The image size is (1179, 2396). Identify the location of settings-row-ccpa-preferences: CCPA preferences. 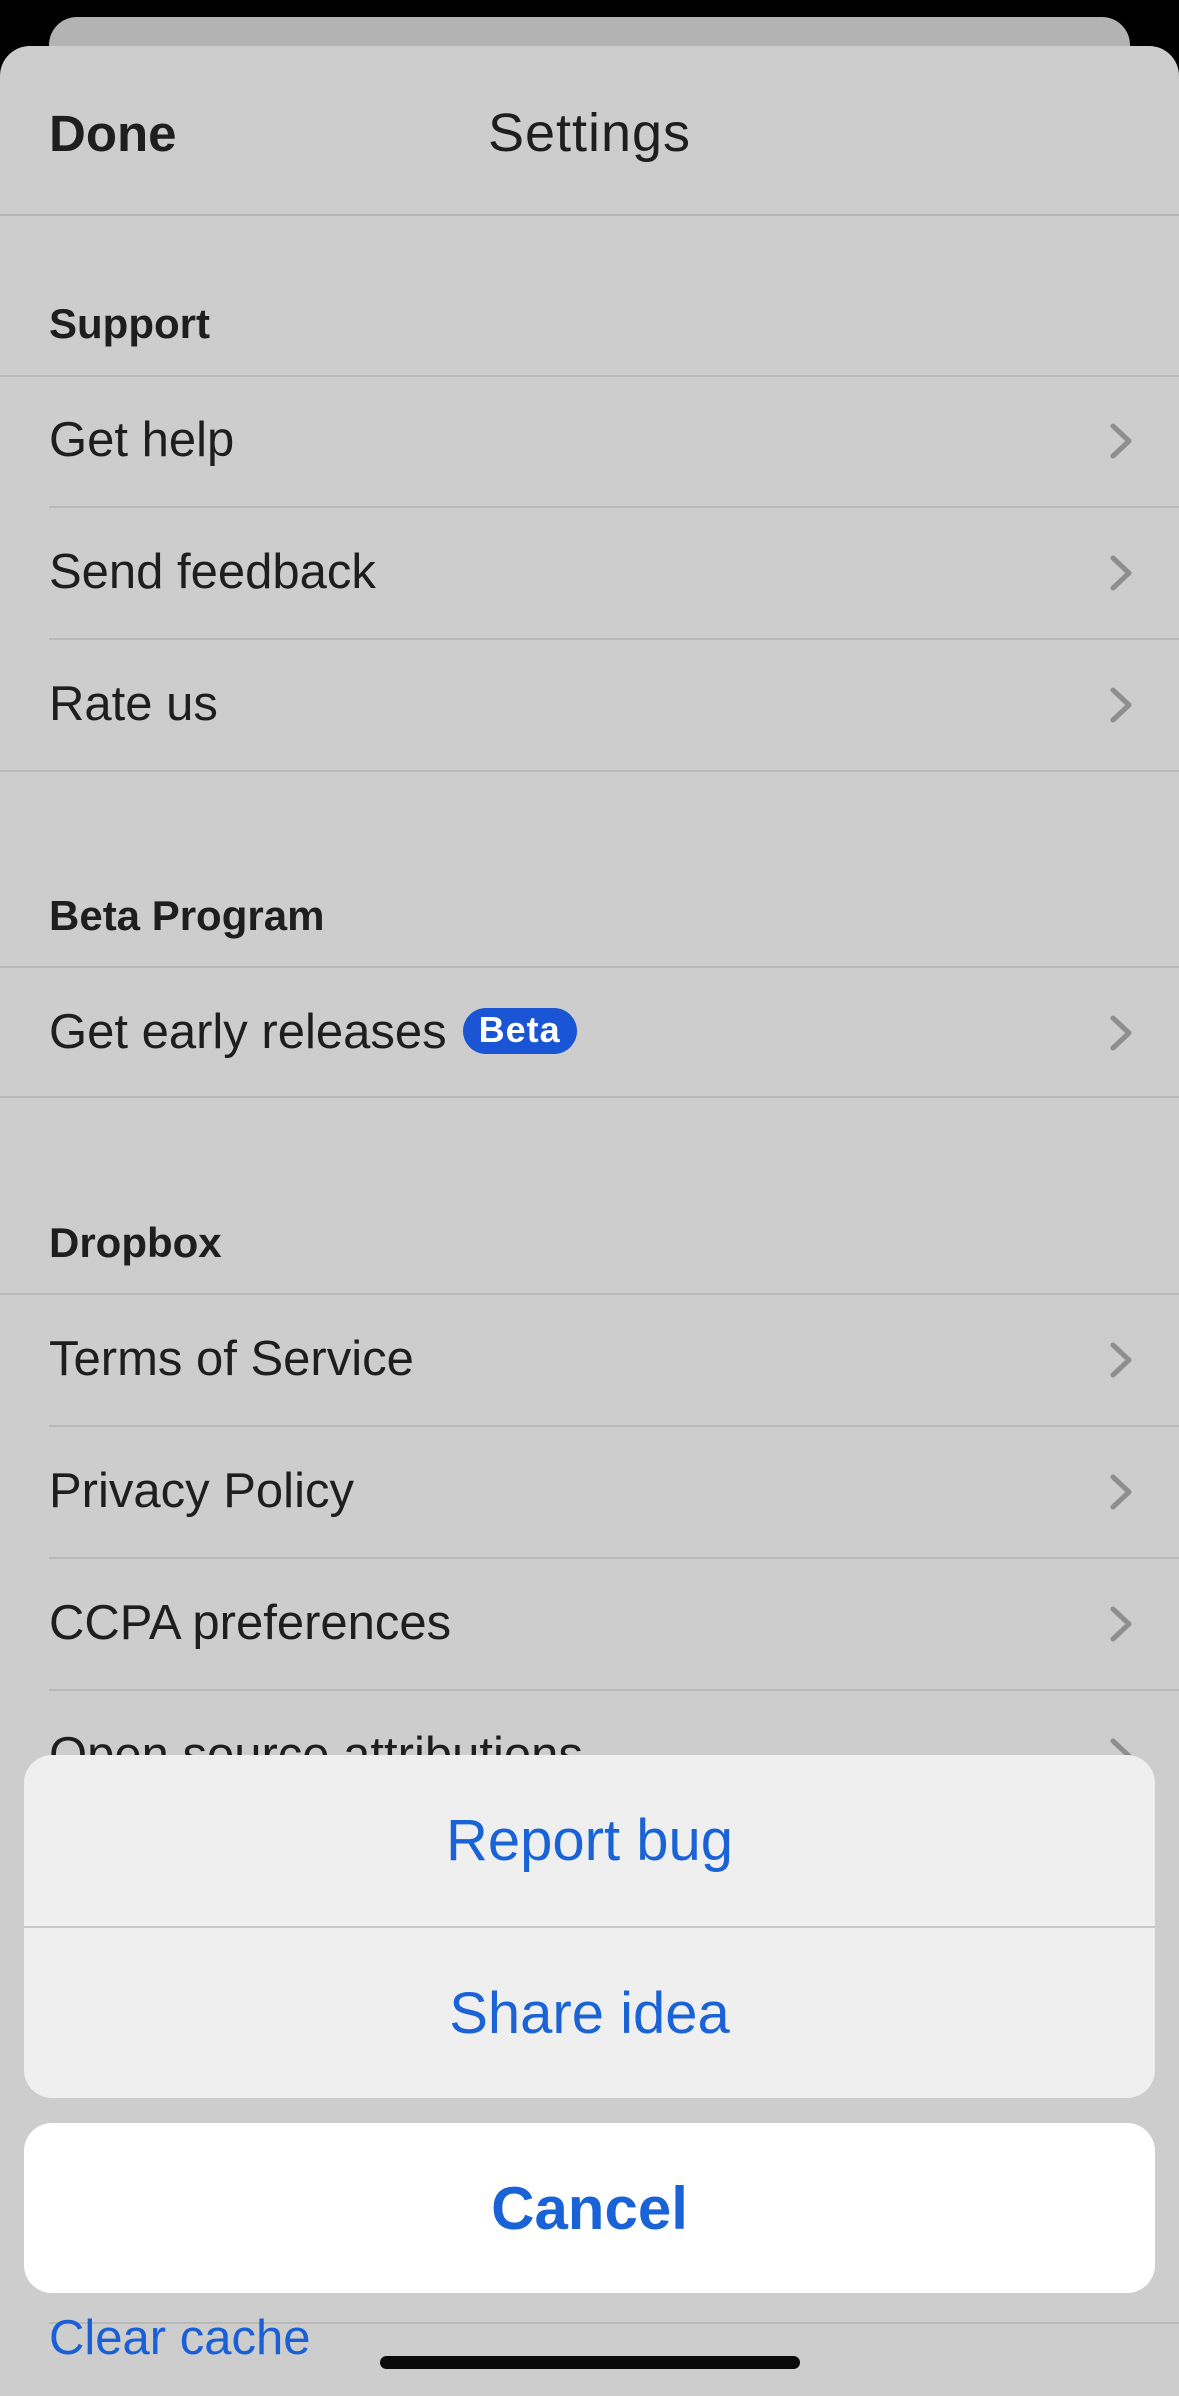
(589, 1624).